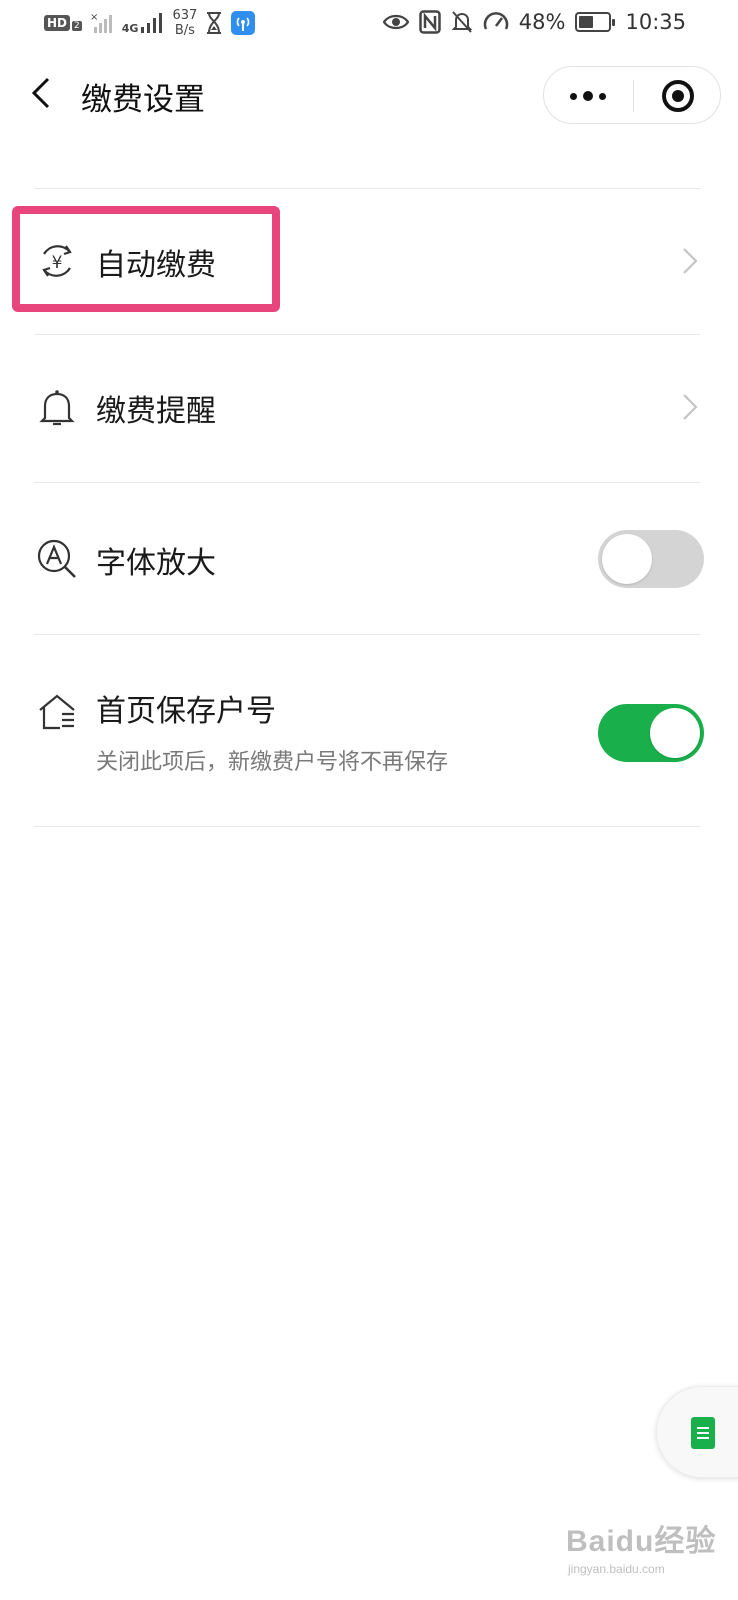 This screenshot has width=738, height=1600. I want to click on setting-item-save-account: 首页保存户号 关闭此项后，新缴费户号将不再保存, so click(369, 731).